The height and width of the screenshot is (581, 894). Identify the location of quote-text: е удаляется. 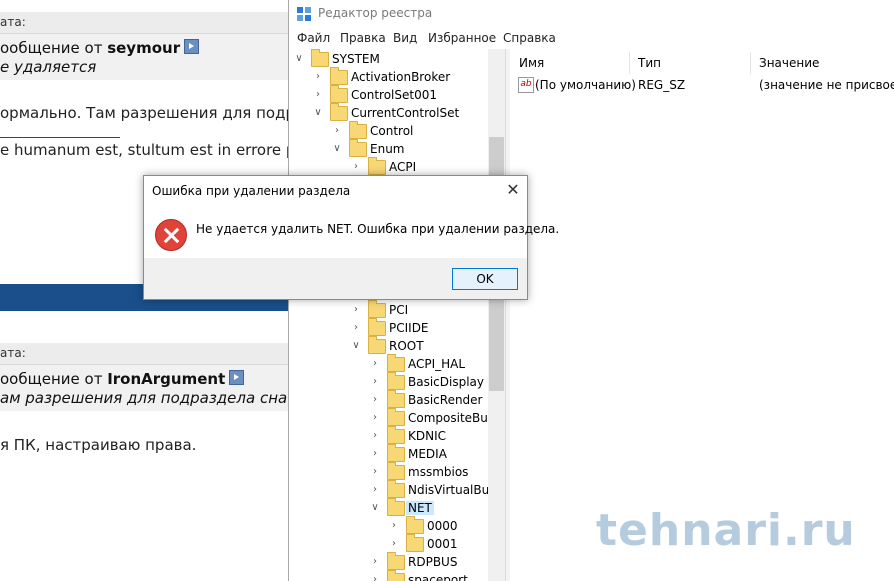
(48, 67).